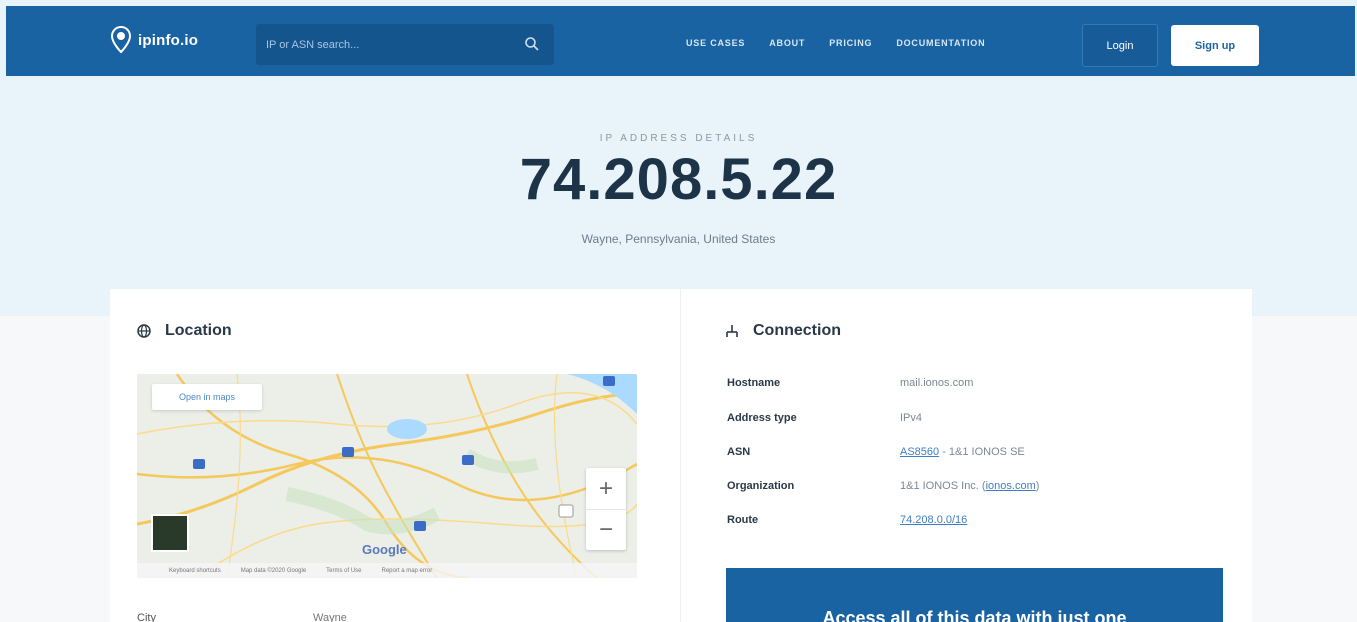 The height and width of the screenshot is (622, 1357). I want to click on nav-documentation: Documentation, so click(940, 43).